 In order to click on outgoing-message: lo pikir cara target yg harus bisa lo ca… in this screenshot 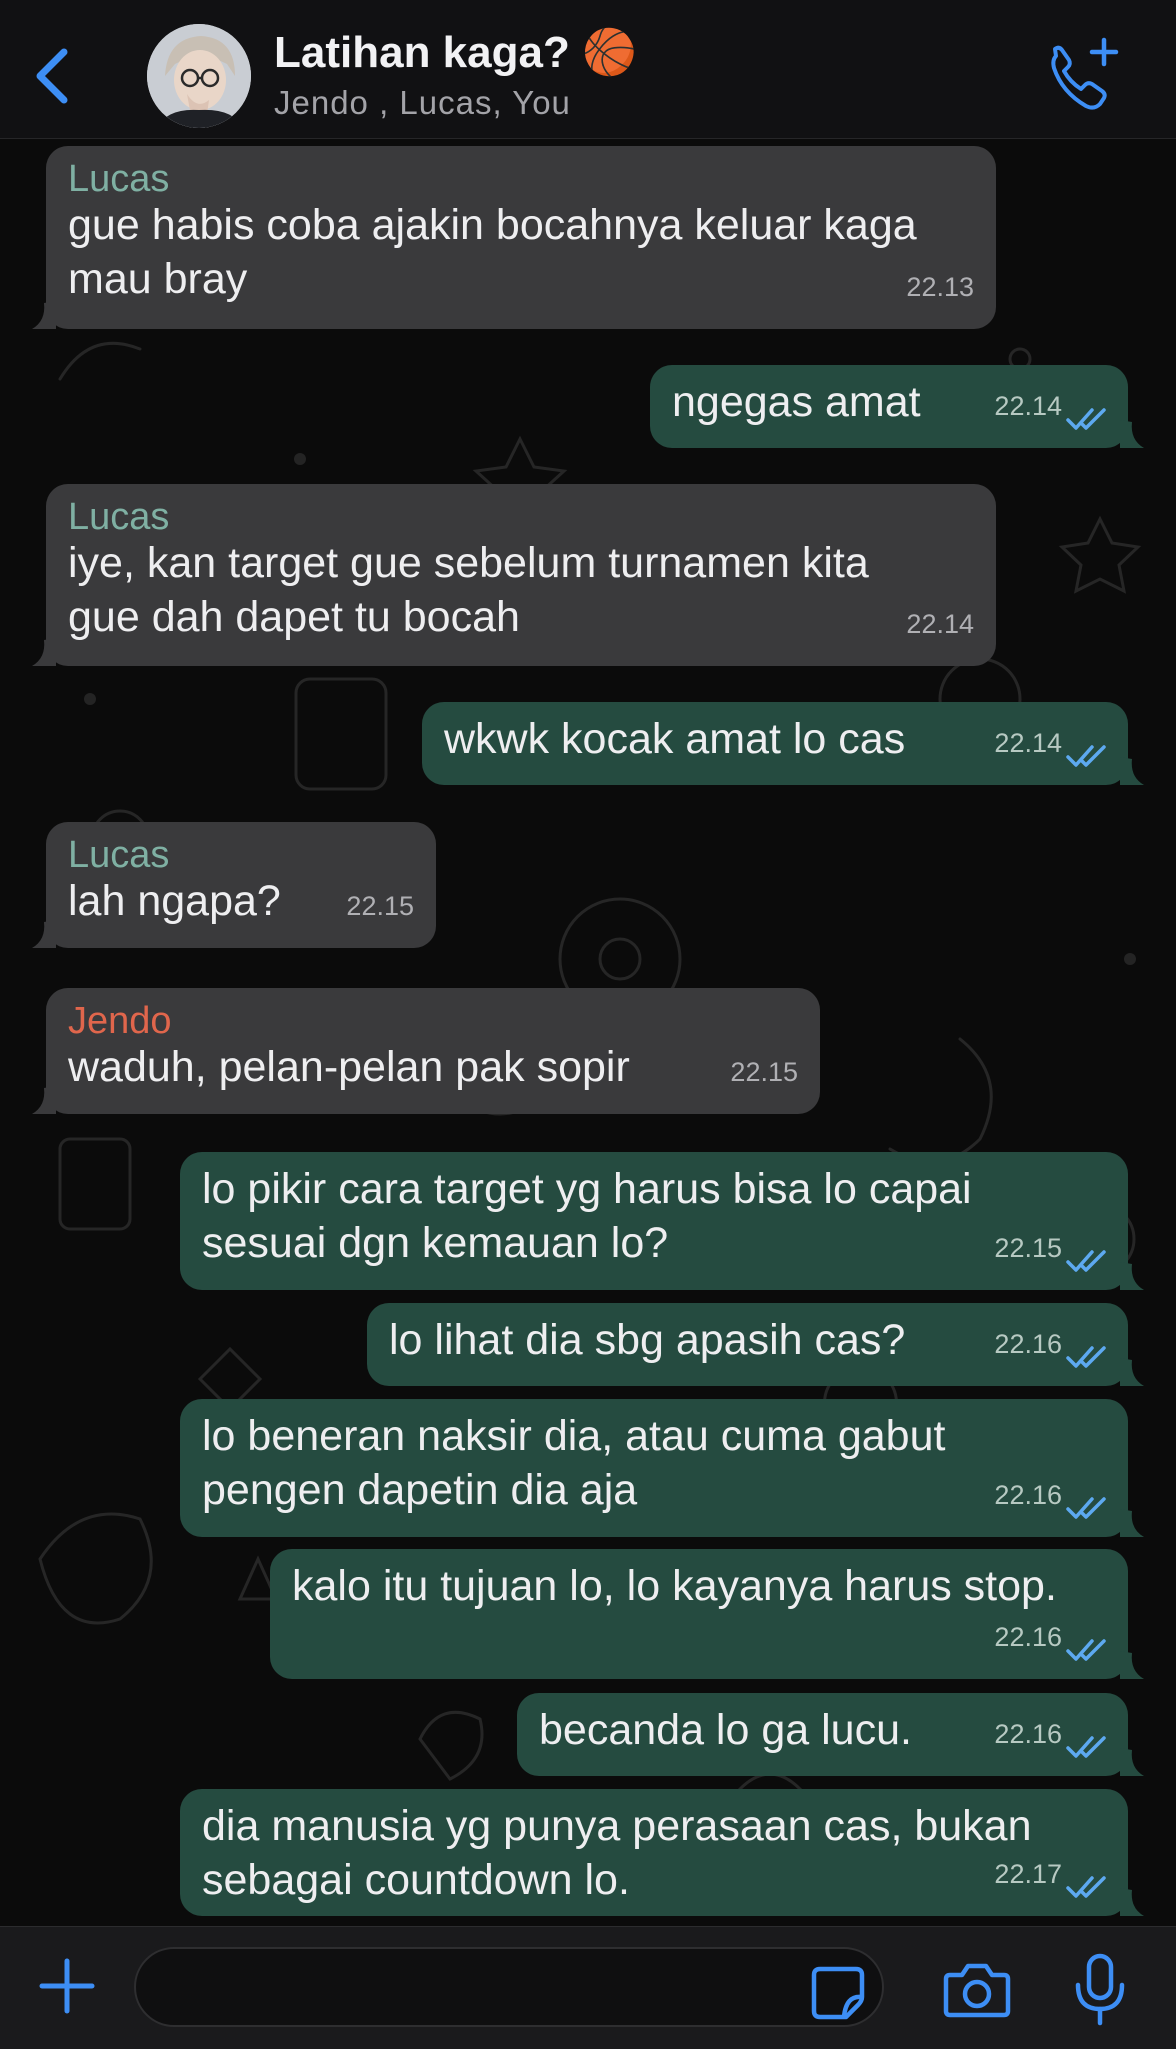, I will do `click(662, 1221)`.